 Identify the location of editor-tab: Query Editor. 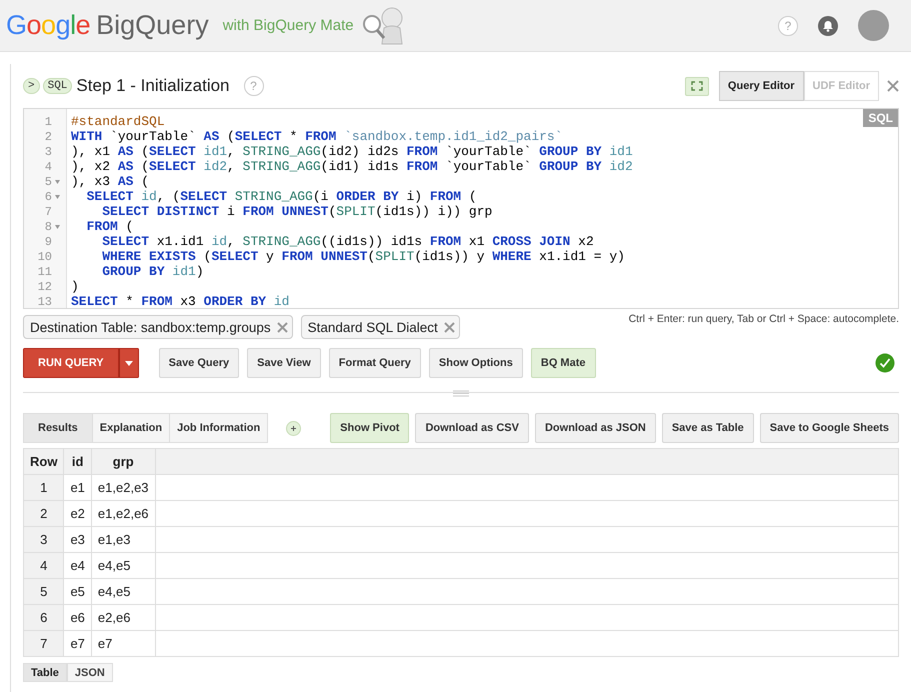
(761, 86).